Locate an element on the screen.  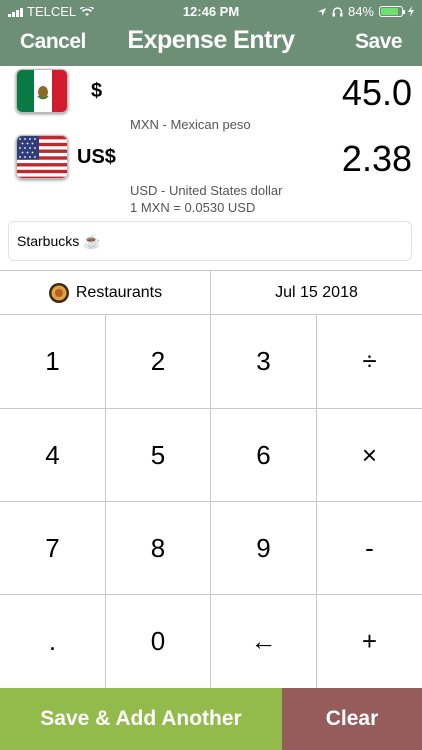
key-6: 6 is located at coordinates (264, 455).